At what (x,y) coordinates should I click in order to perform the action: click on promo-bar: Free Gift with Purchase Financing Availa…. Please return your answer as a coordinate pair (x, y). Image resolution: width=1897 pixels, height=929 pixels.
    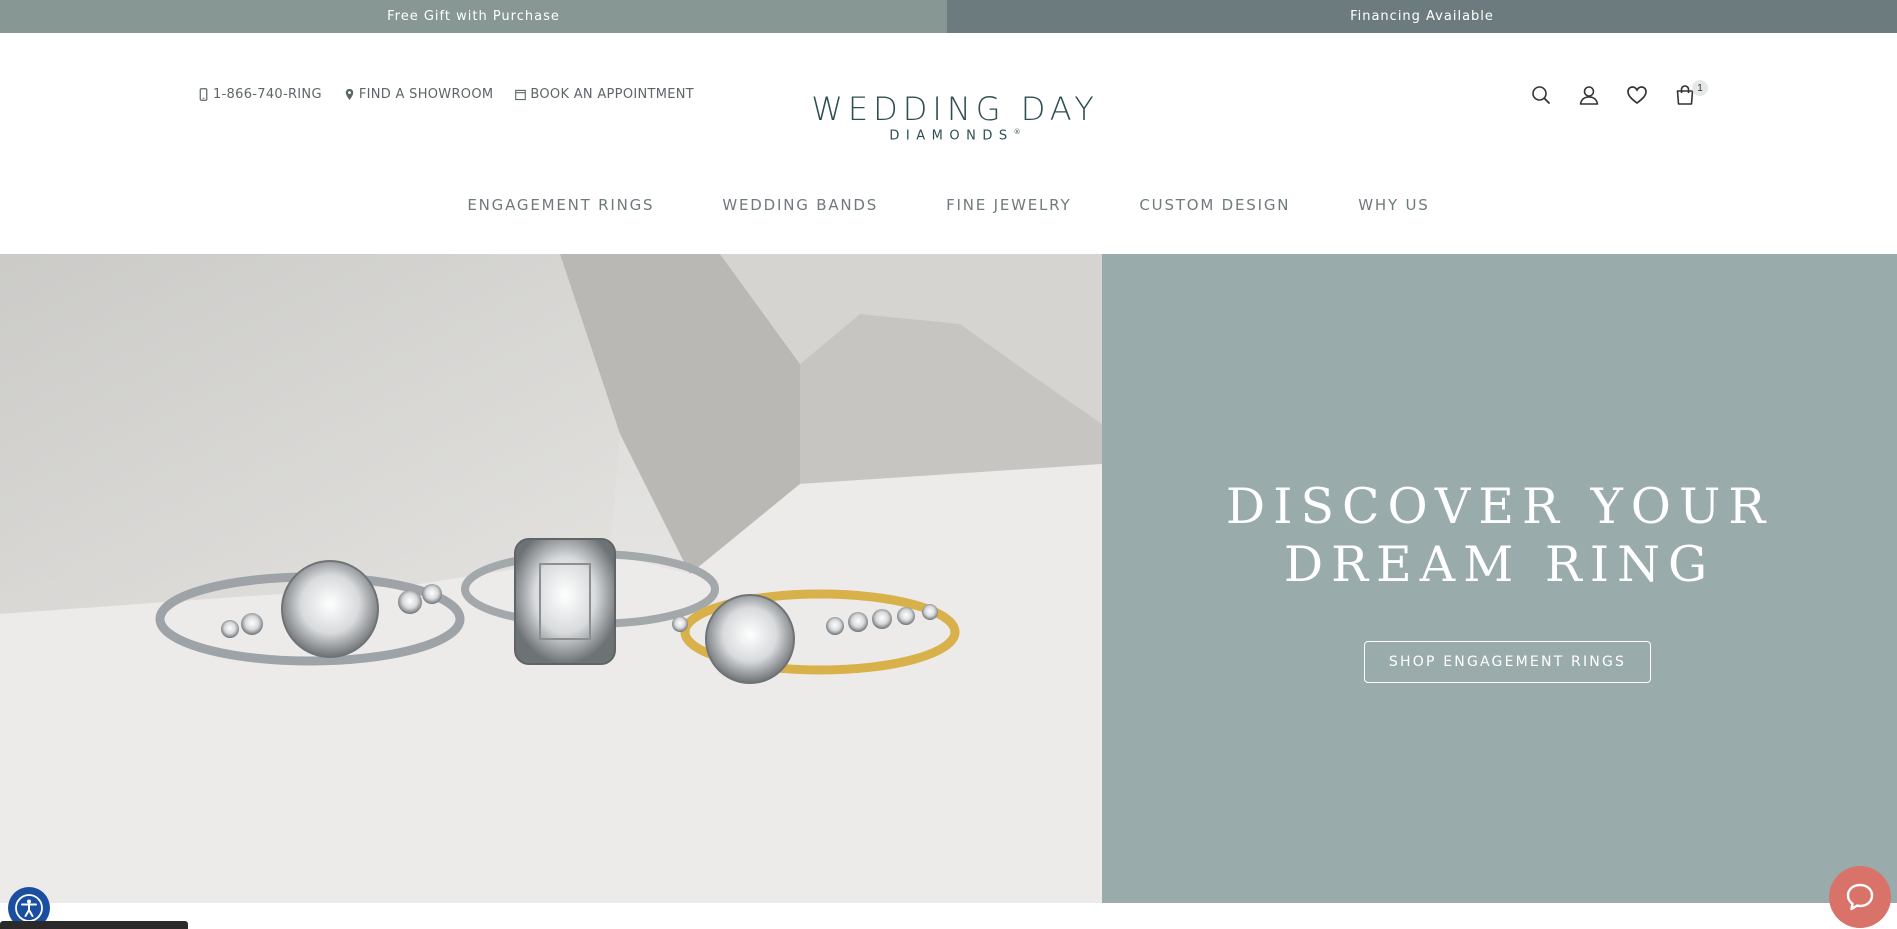
    Looking at the image, I should click on (948, 16).